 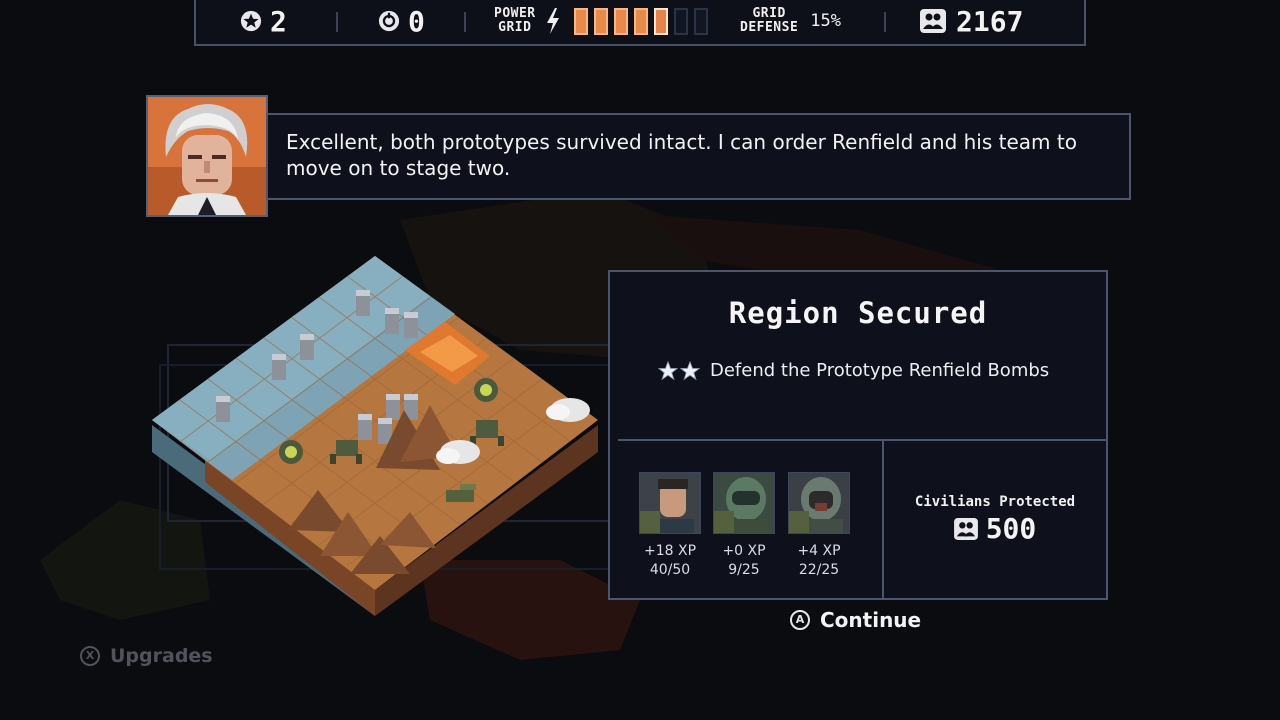 I want to click on population-icon, so click(x=965, y=528).